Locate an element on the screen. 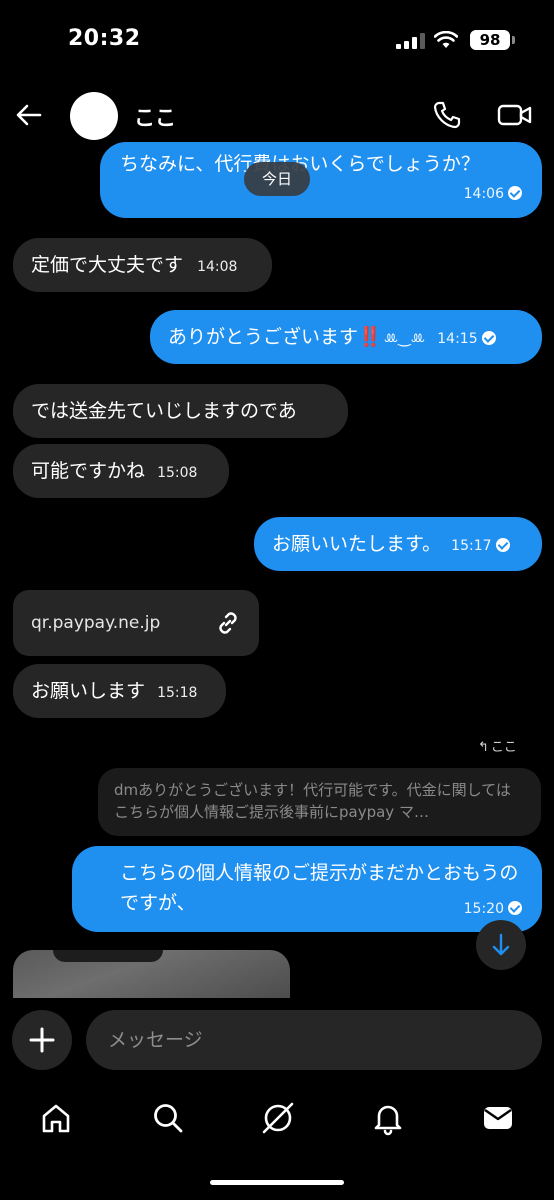 This screenshot has width=554, height=1200. message-input is located at coordinates (313, 1040).